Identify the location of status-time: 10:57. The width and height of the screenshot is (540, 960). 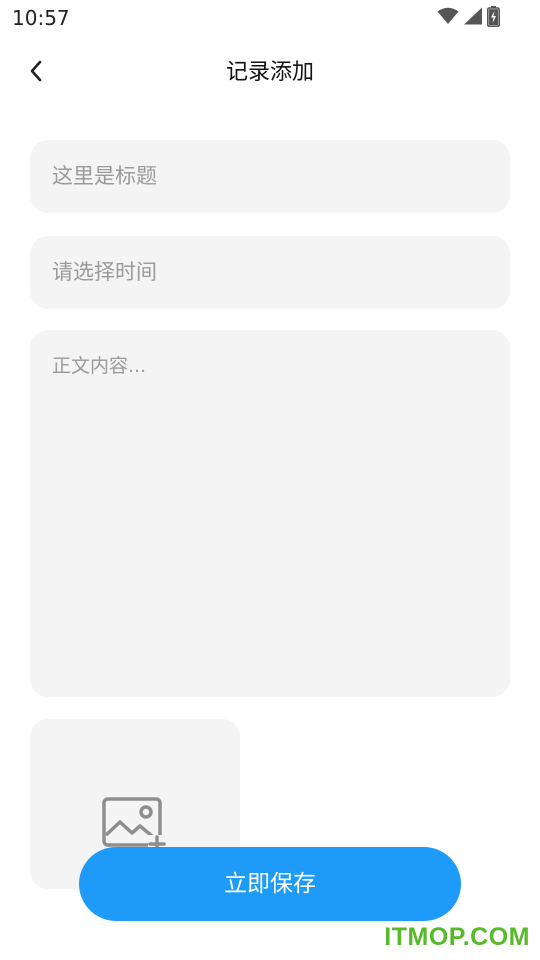
(41, 18).